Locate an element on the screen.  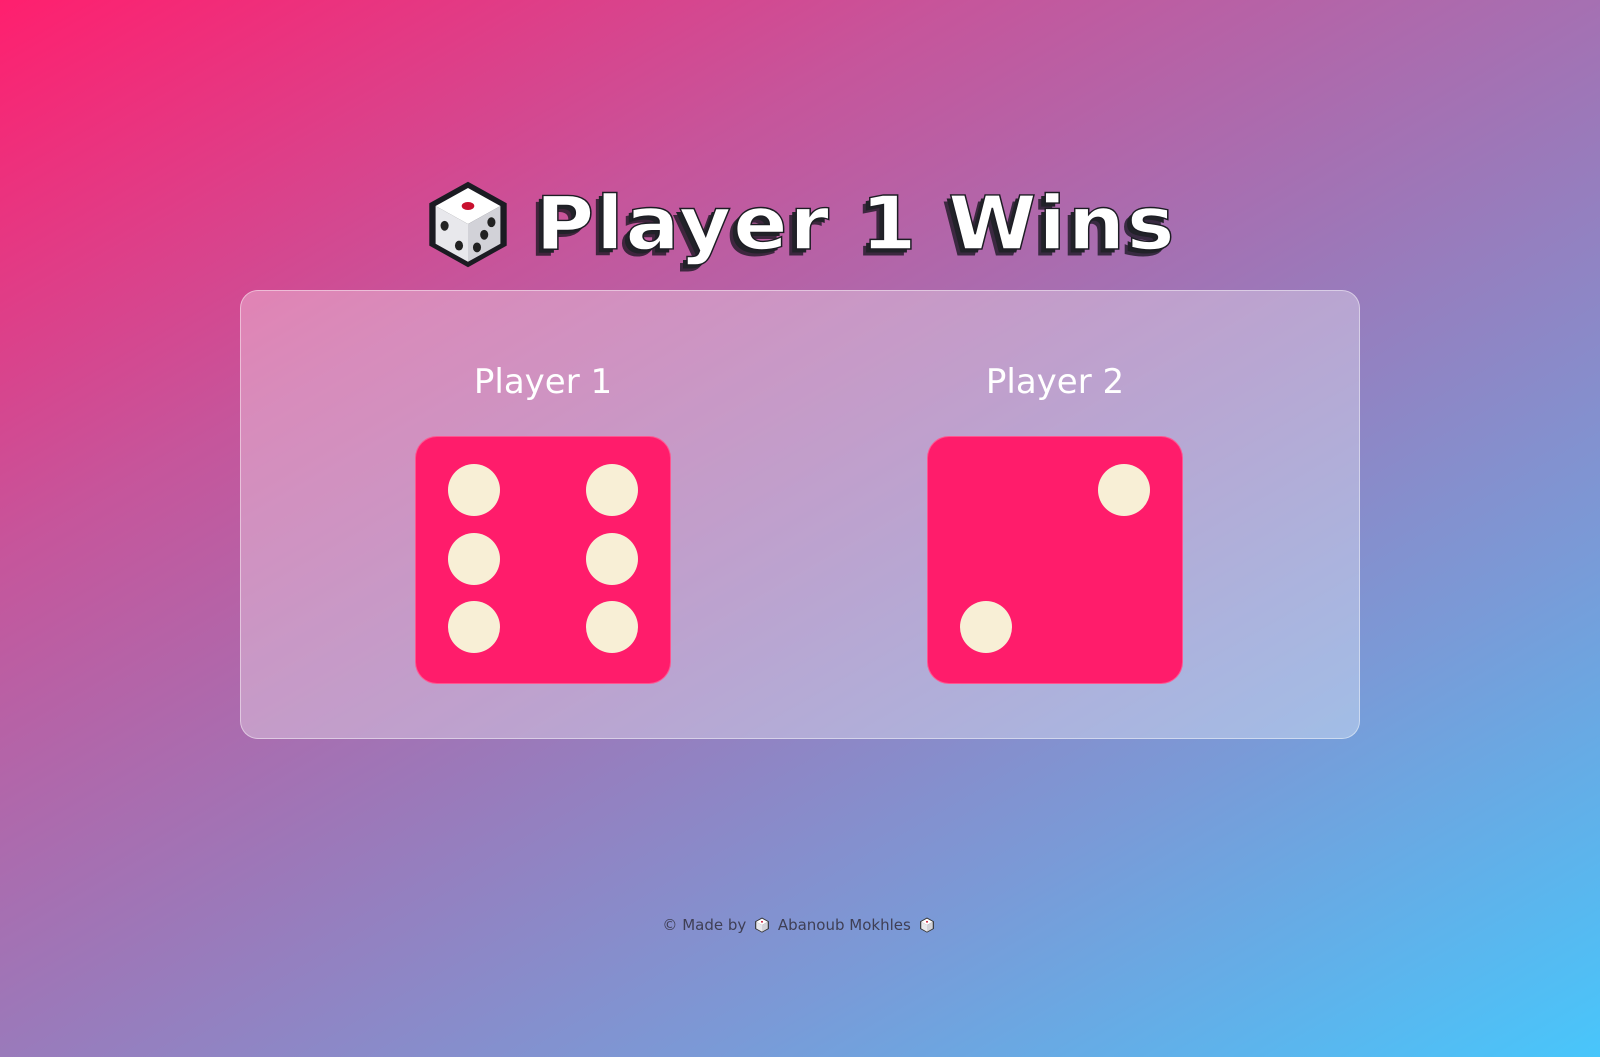
player-1-label: Player 1 is located at coordinates (543, 382).